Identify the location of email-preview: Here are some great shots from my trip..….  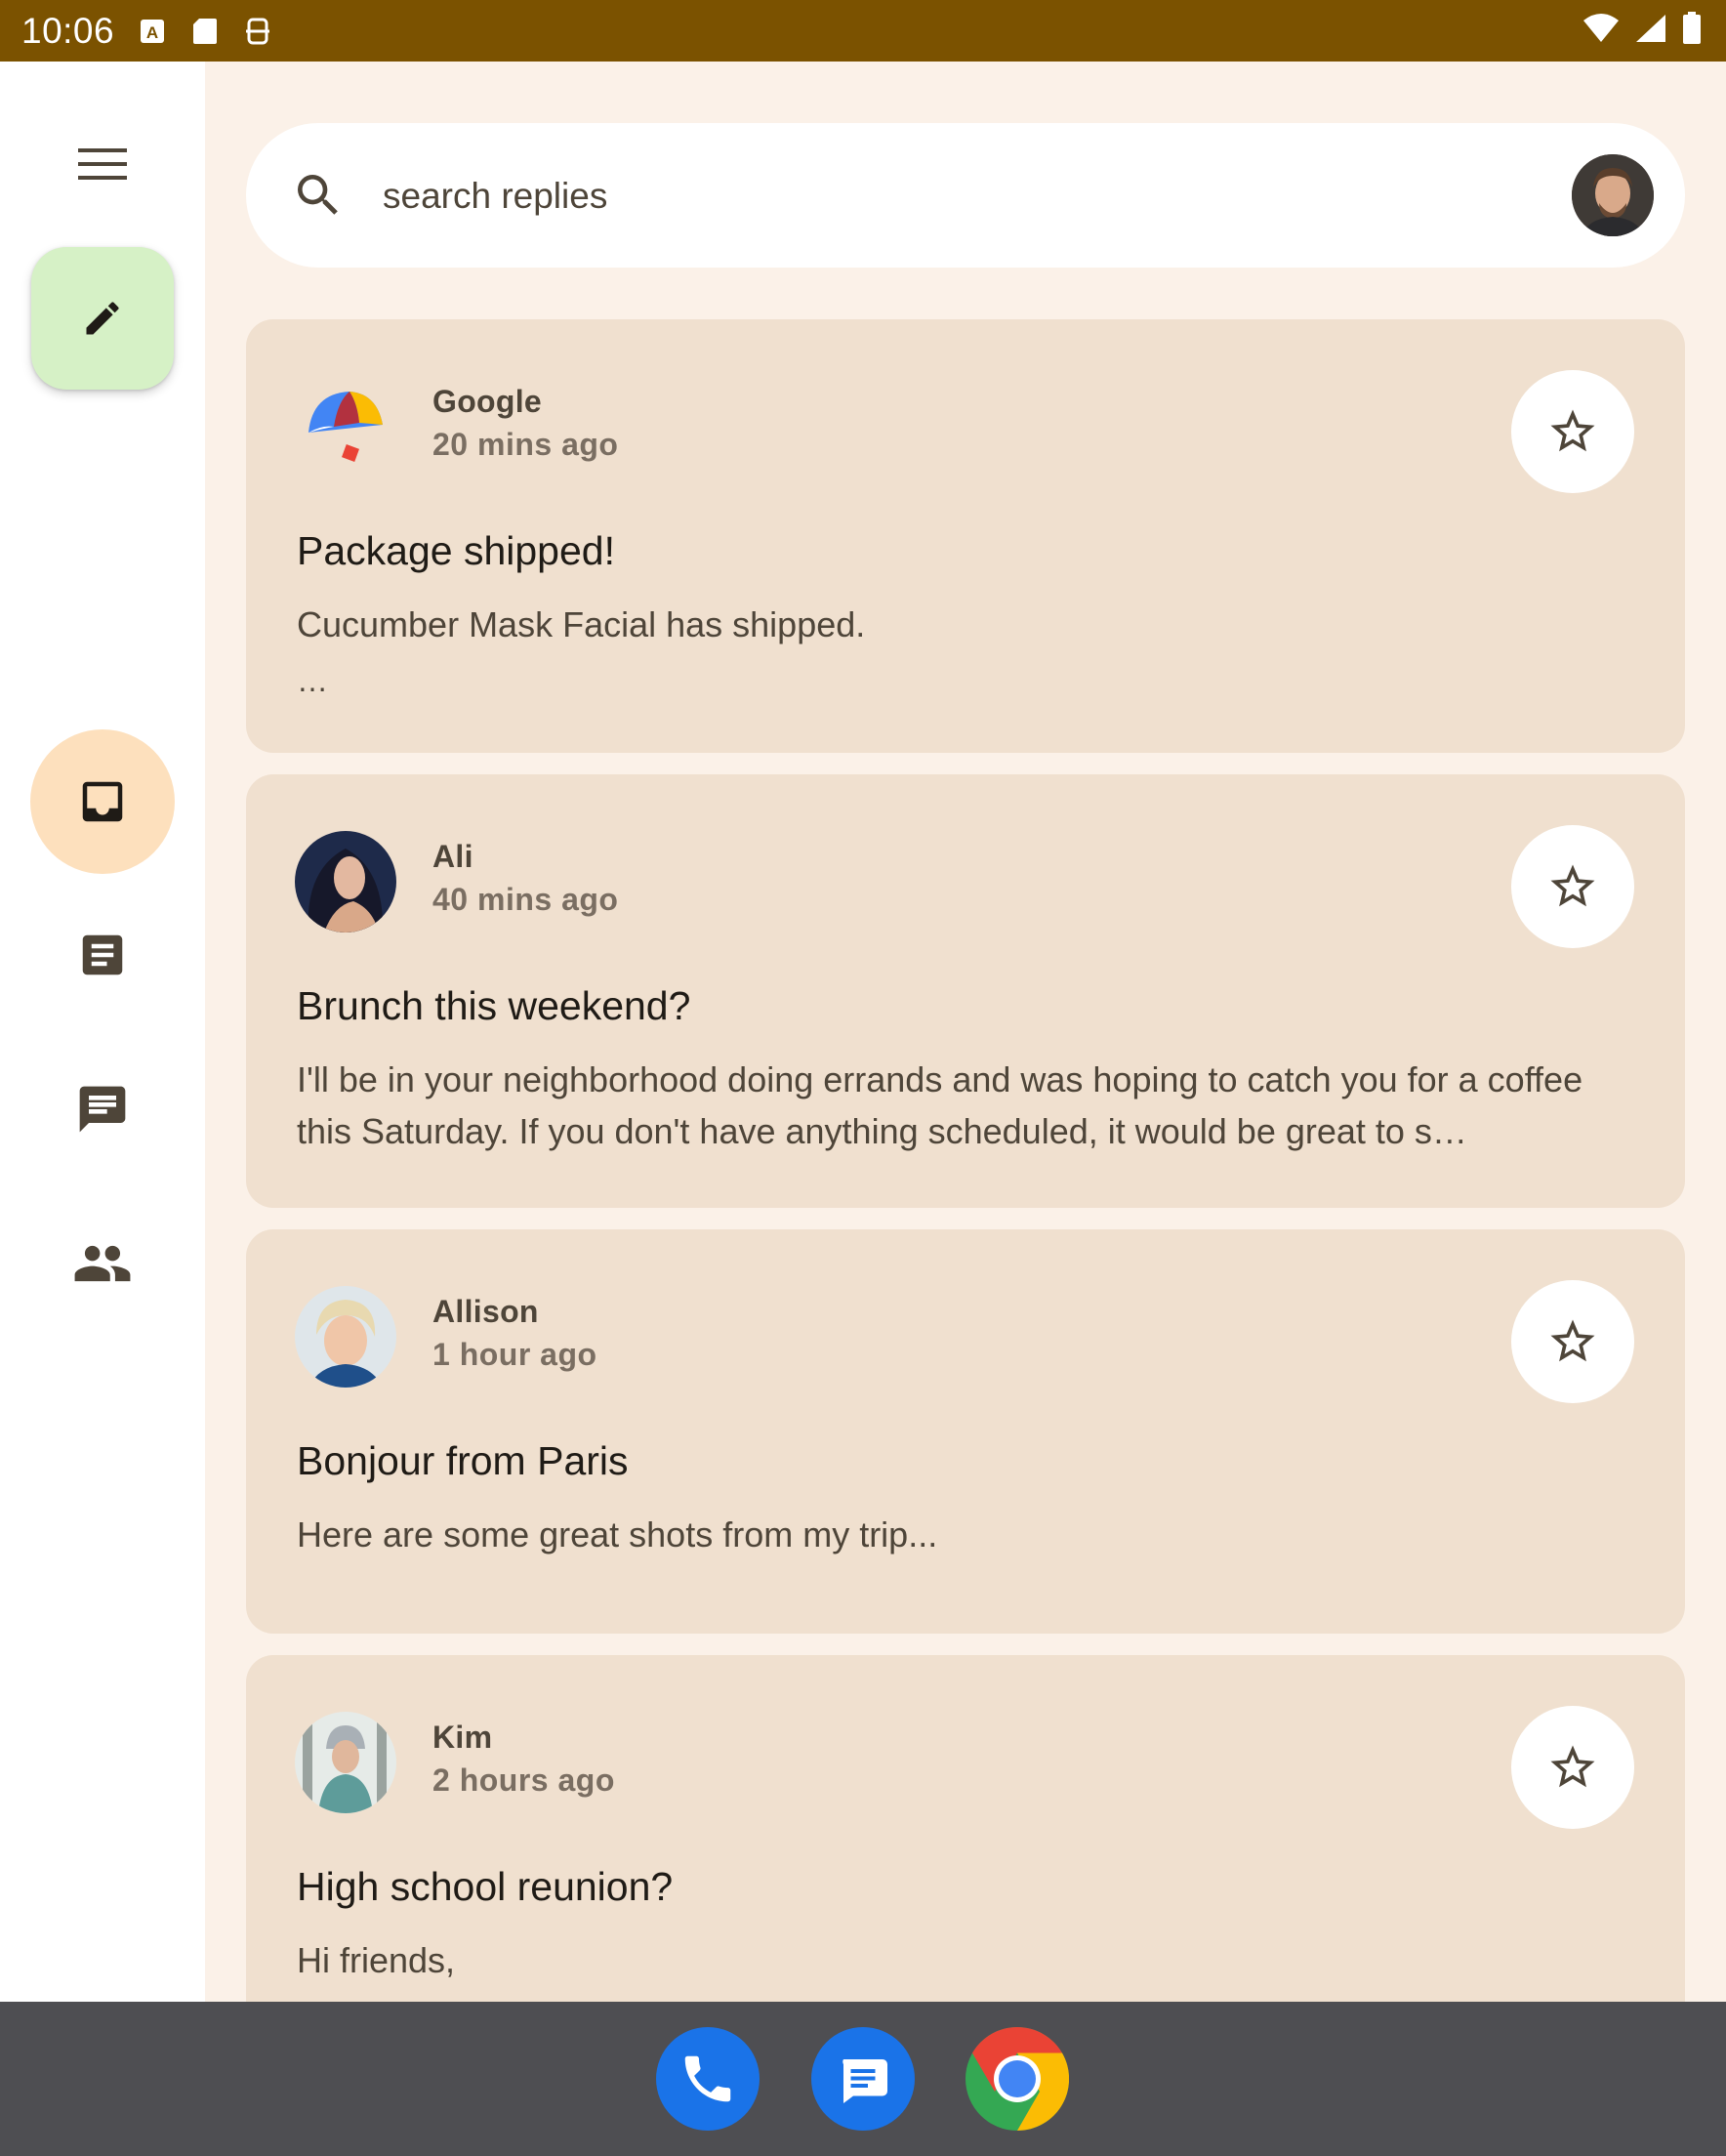
(617, 1535).